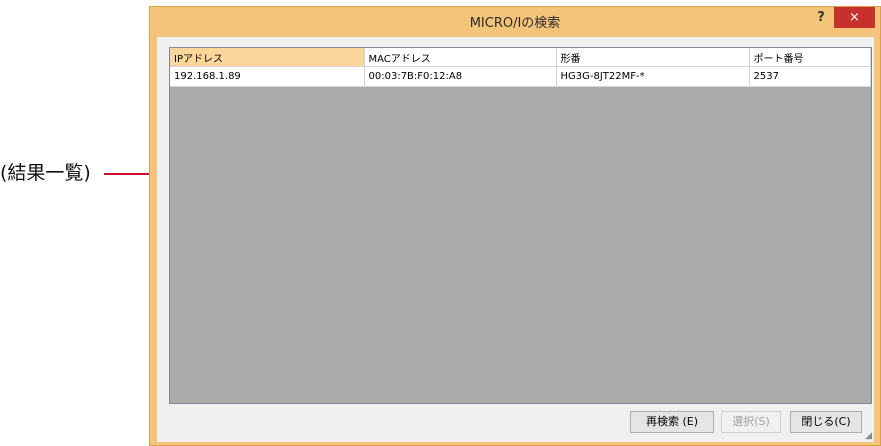 This screenshot has height=446, width=881. I want to click on cell-model: HG3G-8JT22MF-*, so click(653, 76).